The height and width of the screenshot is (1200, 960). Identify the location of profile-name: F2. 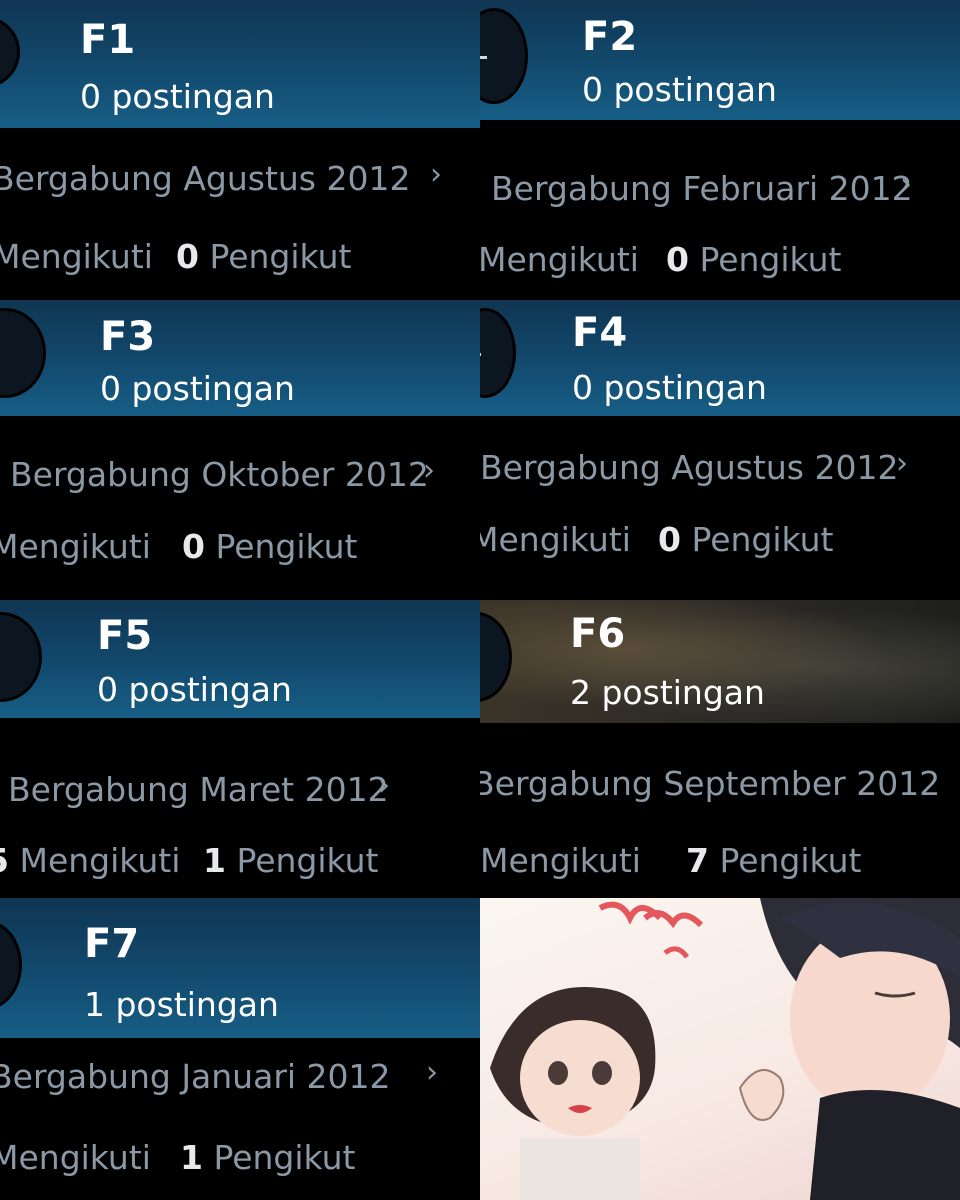
(610, 37).